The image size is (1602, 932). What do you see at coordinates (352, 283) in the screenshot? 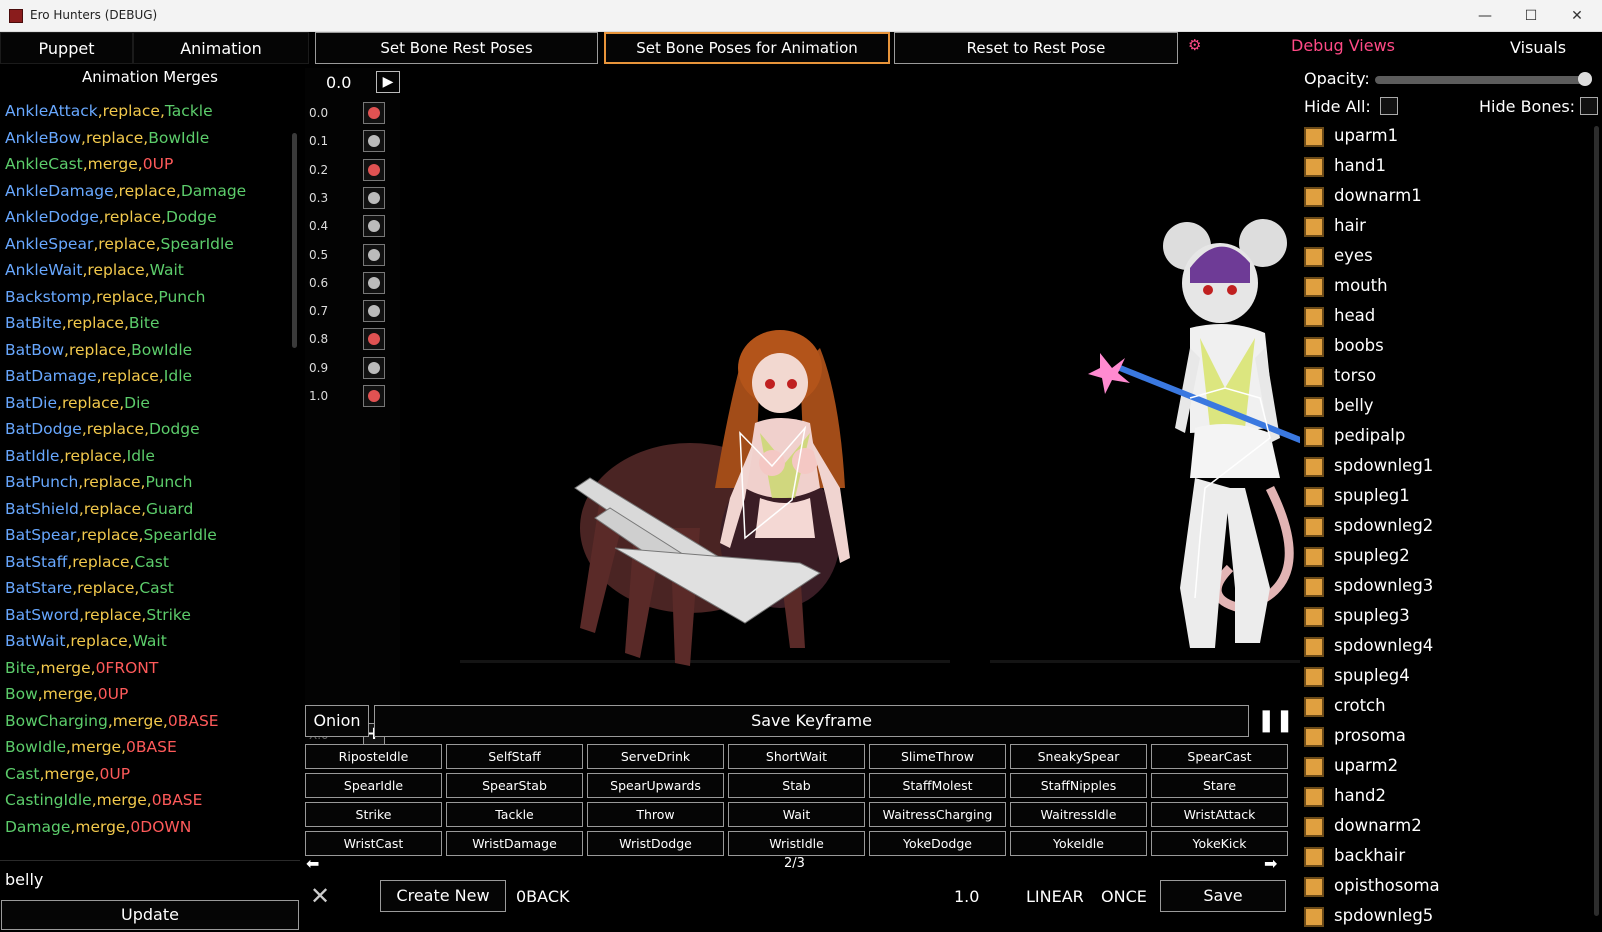
I see `keyframe-row: 0.6` at bounding box center [352, 283].